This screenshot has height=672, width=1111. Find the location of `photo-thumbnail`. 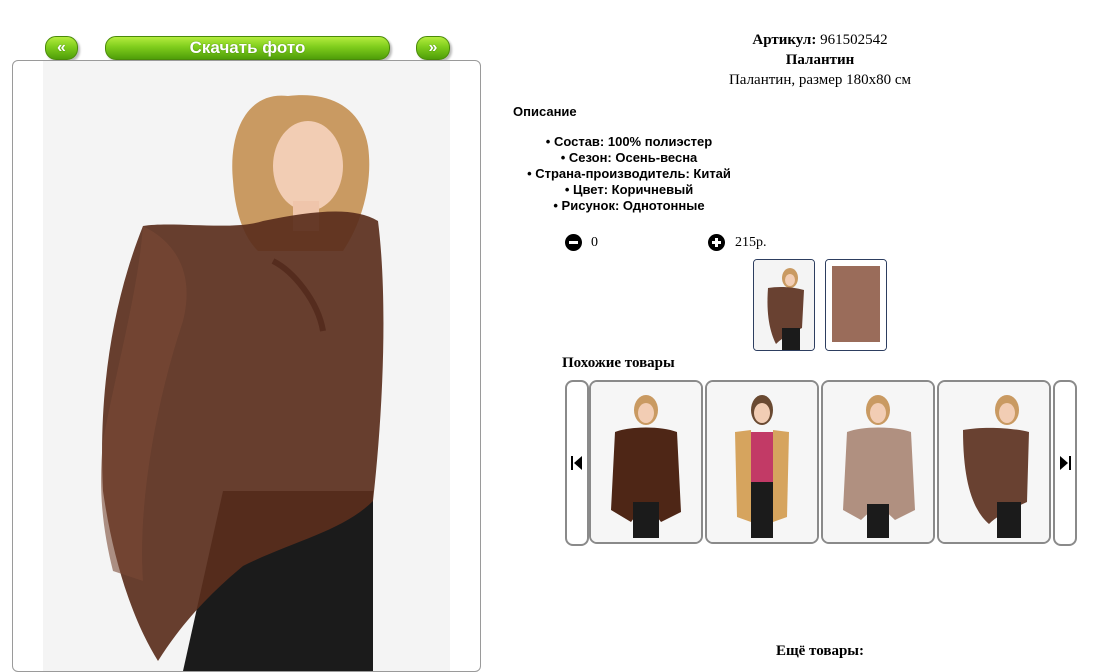

photo-thumbnail is located at coordinates (784, 305).